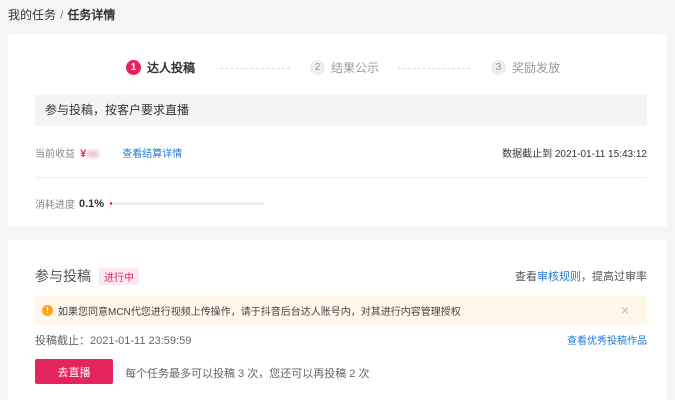  Describe the element at coordinates (614, 277) in the screenshot. I see `rule-suffix: ，提高过审率` at that location.